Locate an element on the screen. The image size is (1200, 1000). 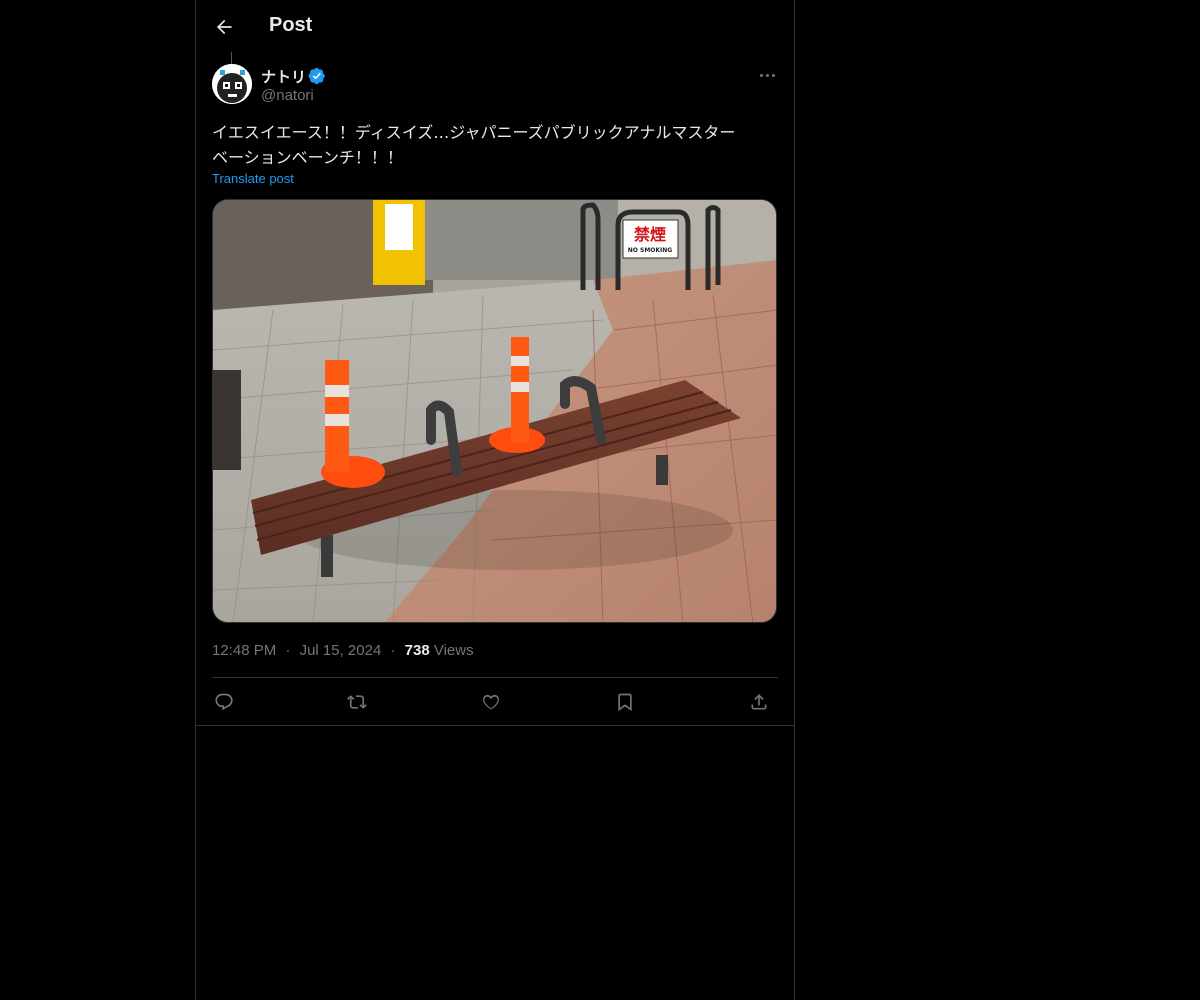
author-name: ナトリ is located at coordinates (283, 76).